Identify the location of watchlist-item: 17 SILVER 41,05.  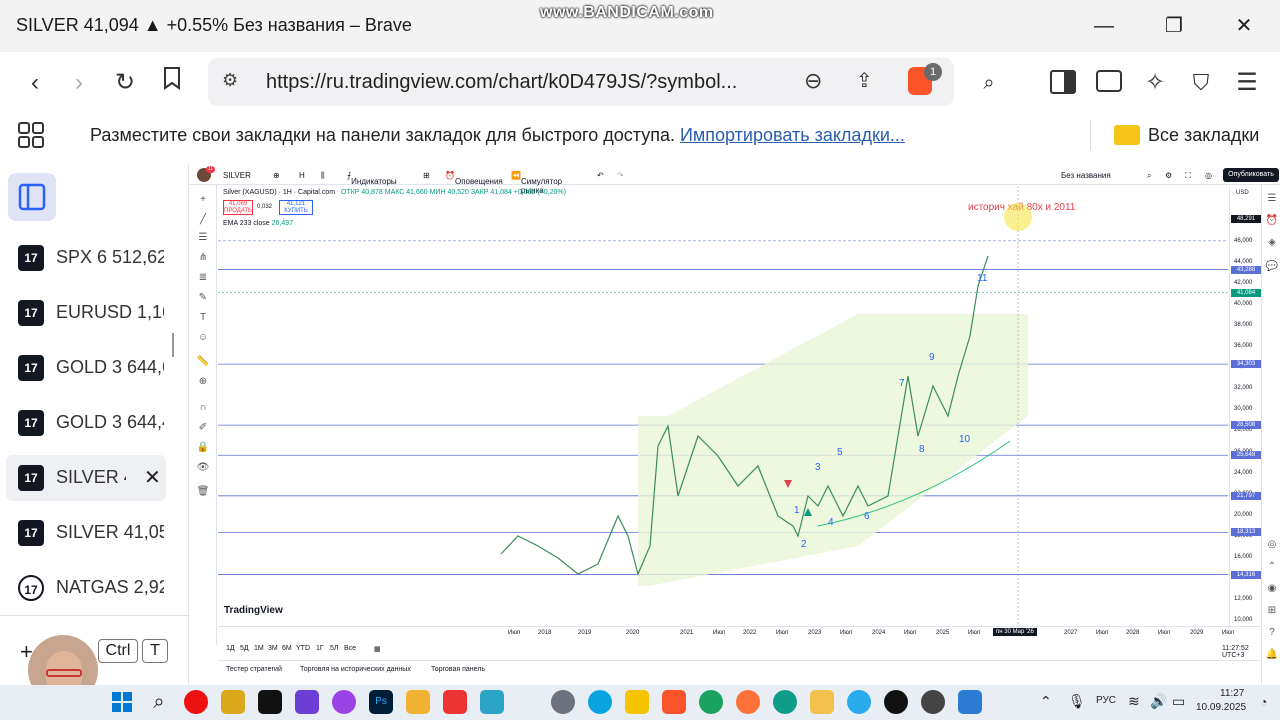
(86, 533).